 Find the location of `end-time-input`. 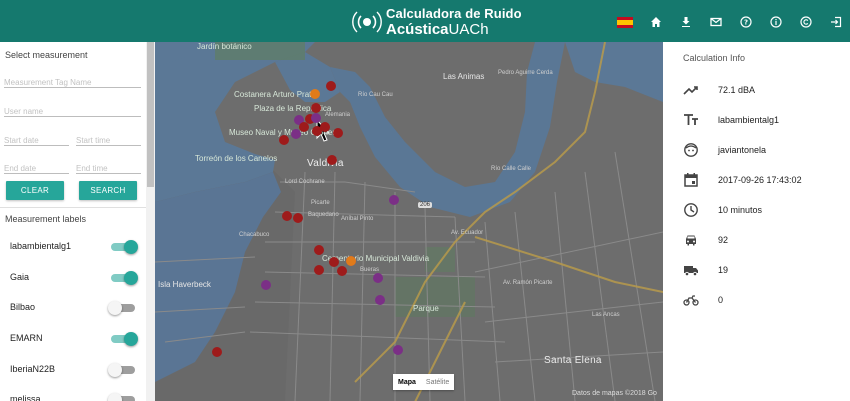

end-time-input is located at coordinates (108, 168).